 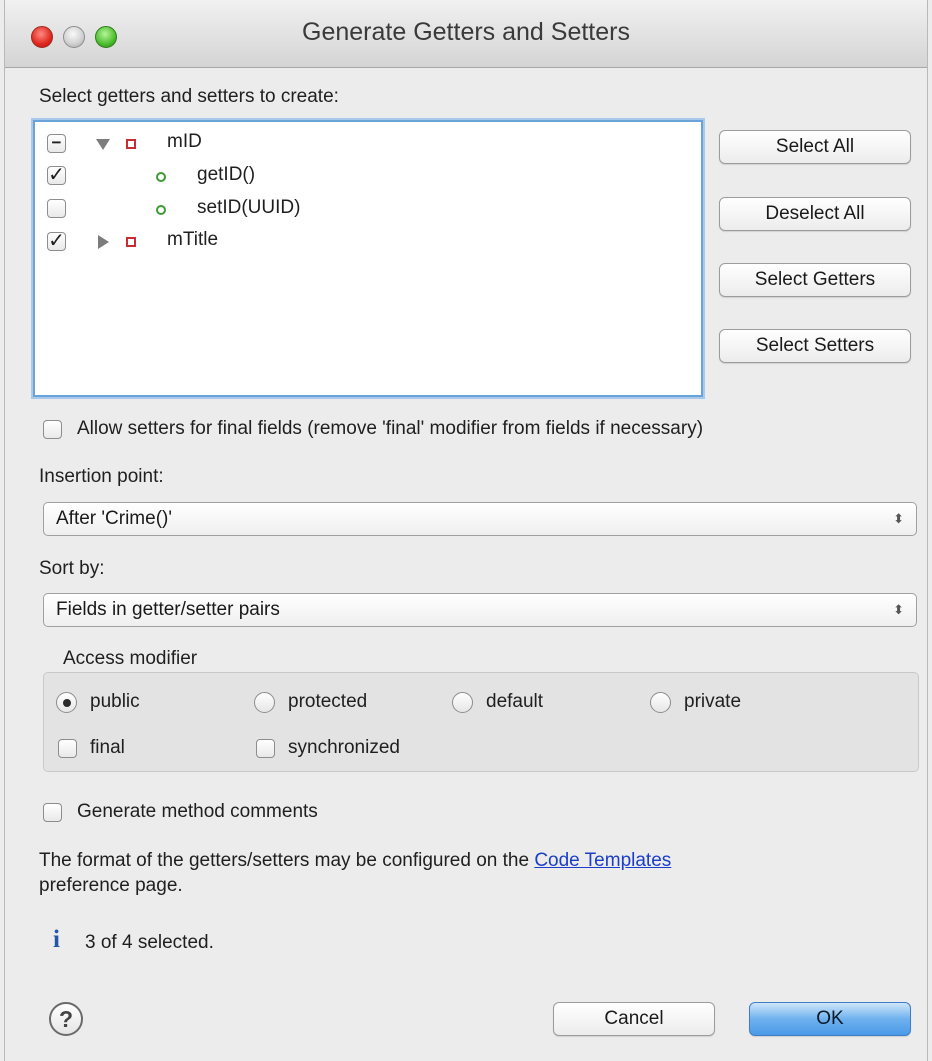 What do you see at coordinates (197, 811) in the screenshot?
I see `generate-comments-label: Generate method comments` at bounding box center [197, 811].